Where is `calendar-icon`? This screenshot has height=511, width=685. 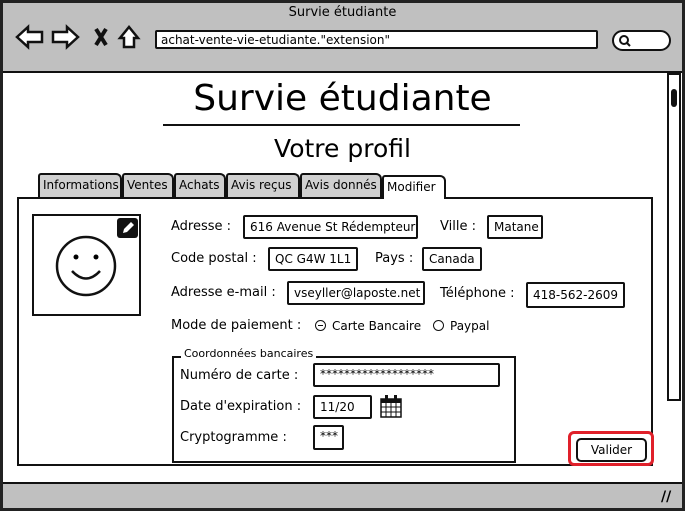
calendar-icon is located at coordinates (391, 406).